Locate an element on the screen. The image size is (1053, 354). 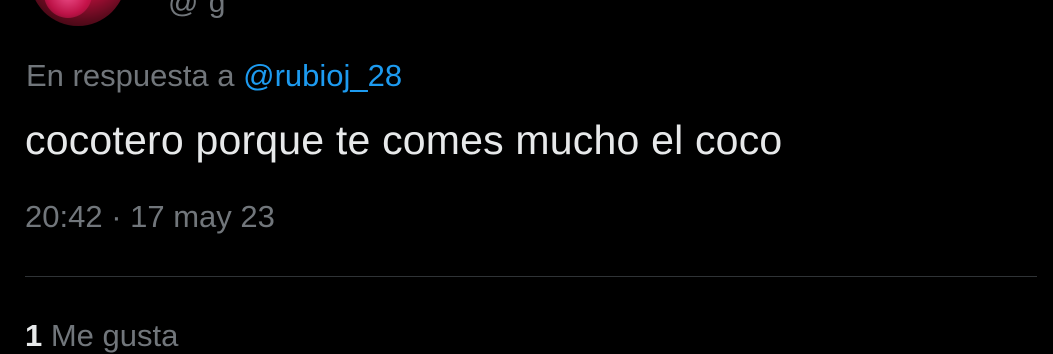
likes-count: 1 is located at coordinates (34, 335).